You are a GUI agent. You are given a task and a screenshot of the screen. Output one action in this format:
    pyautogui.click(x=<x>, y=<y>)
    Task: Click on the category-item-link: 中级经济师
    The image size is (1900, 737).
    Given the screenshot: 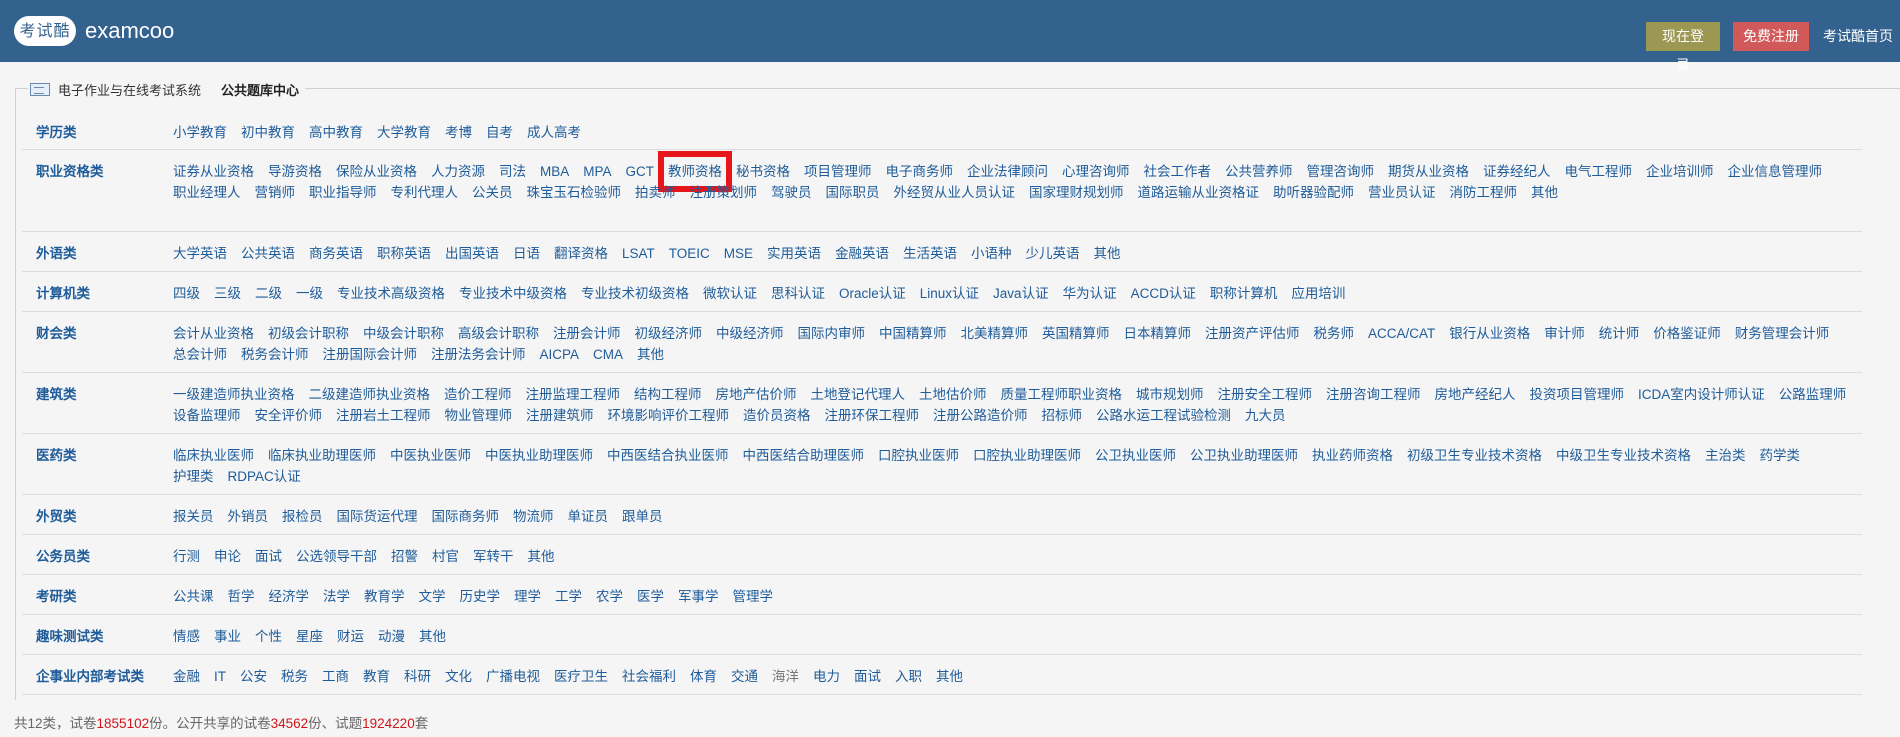 What is the action you would take?
    pyautogui.click(x=750, y=333)
    